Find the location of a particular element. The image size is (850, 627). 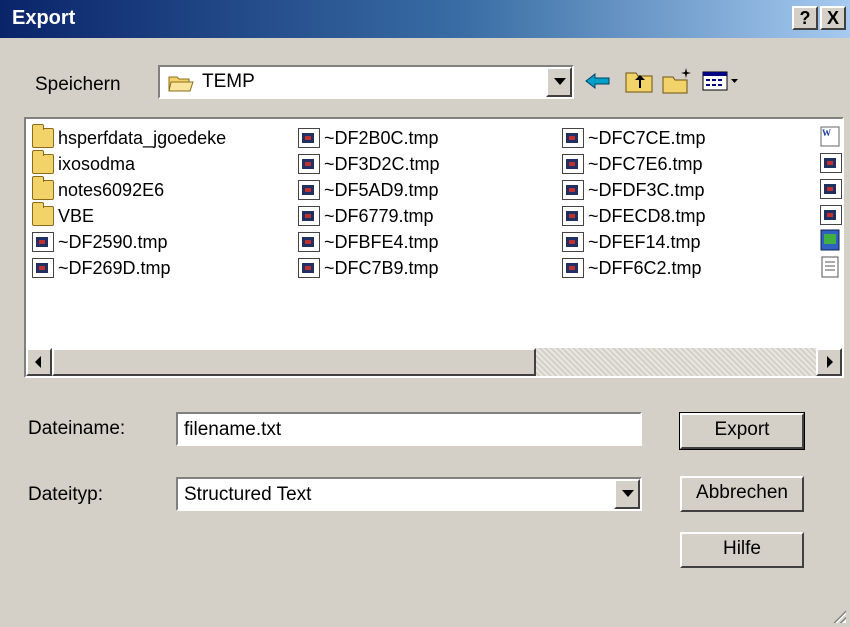

svg-text: W is located at coordinates (826, 133).